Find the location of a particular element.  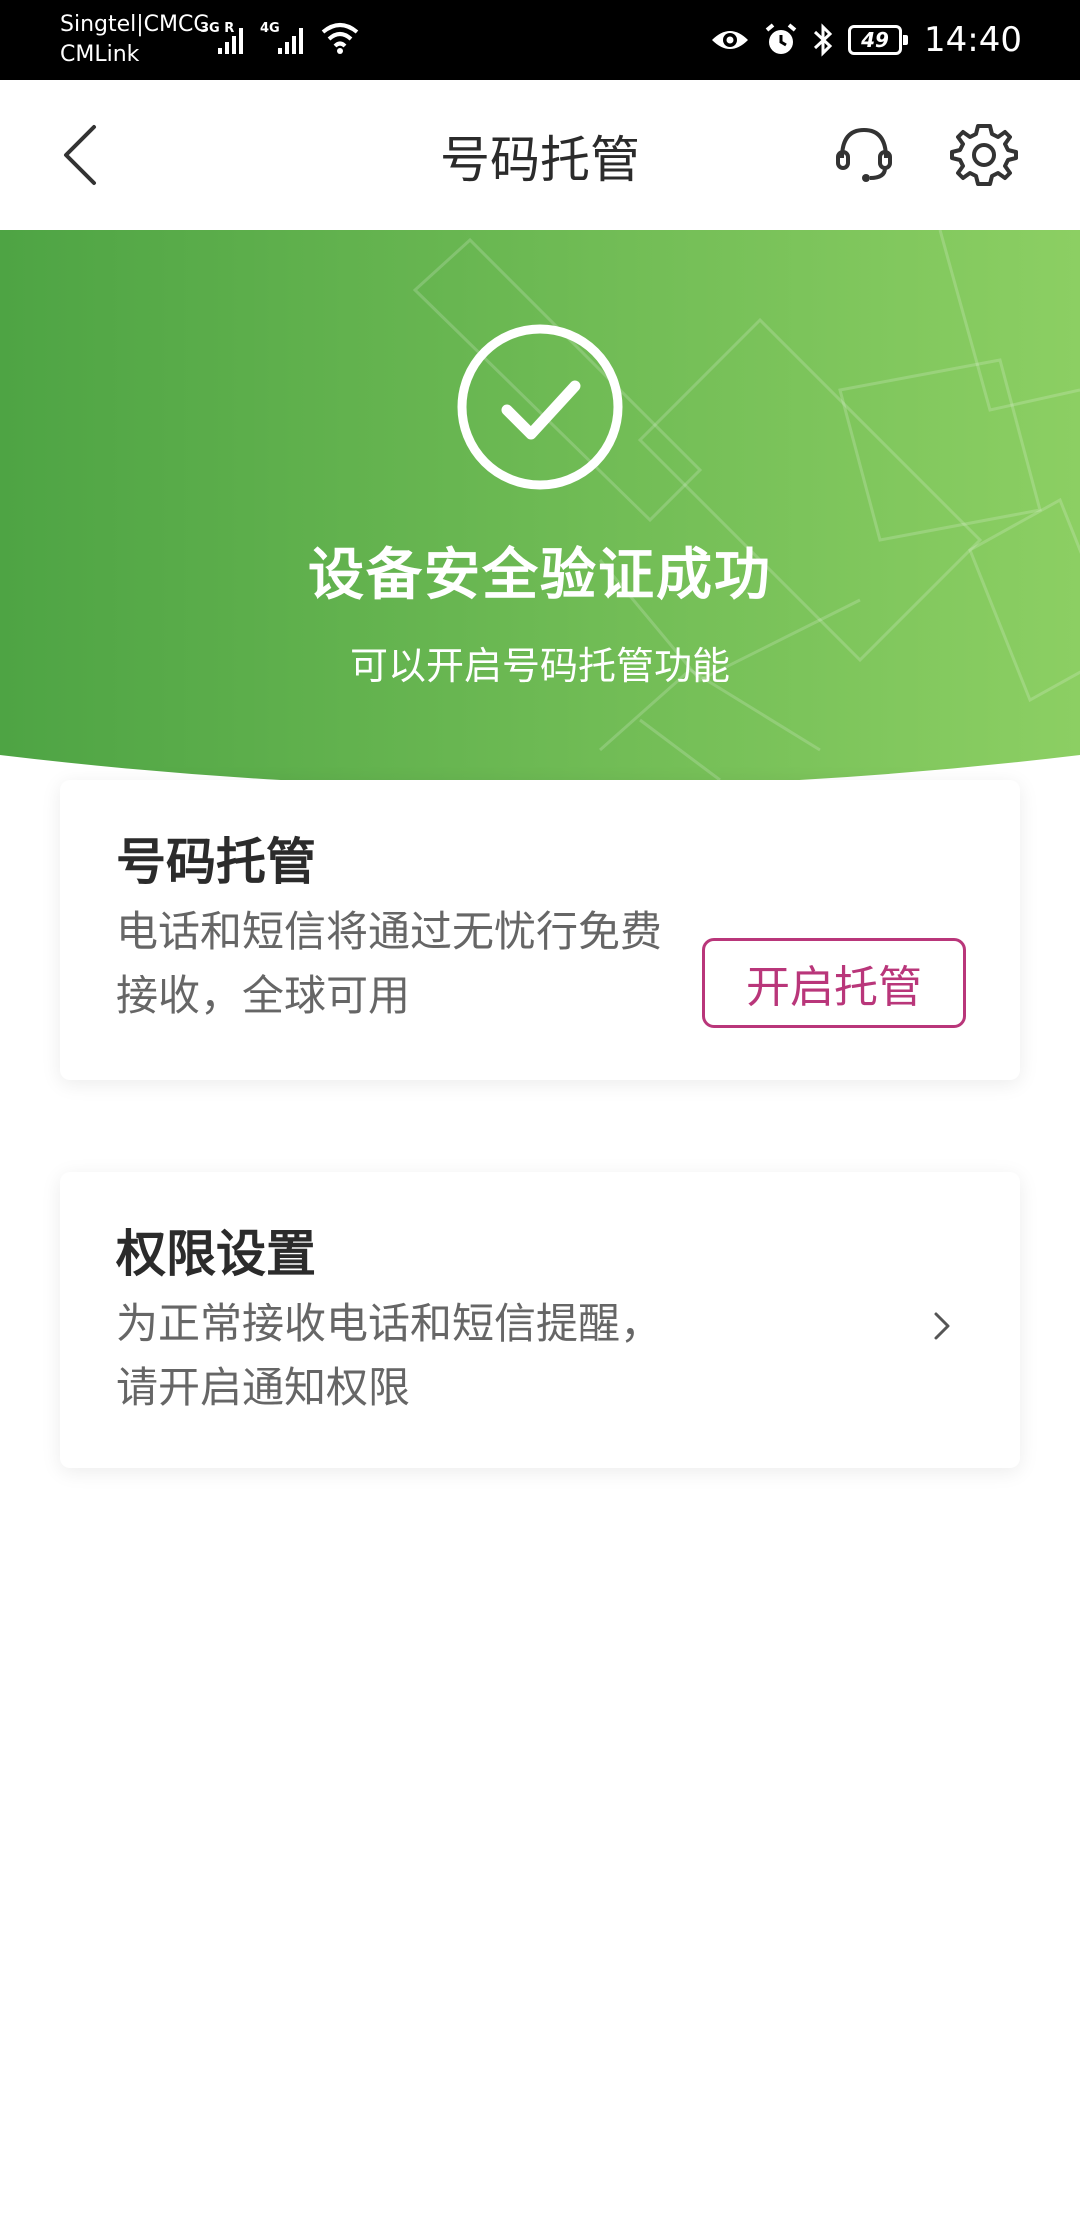

headset-icon is located at coordinates (864, 154).